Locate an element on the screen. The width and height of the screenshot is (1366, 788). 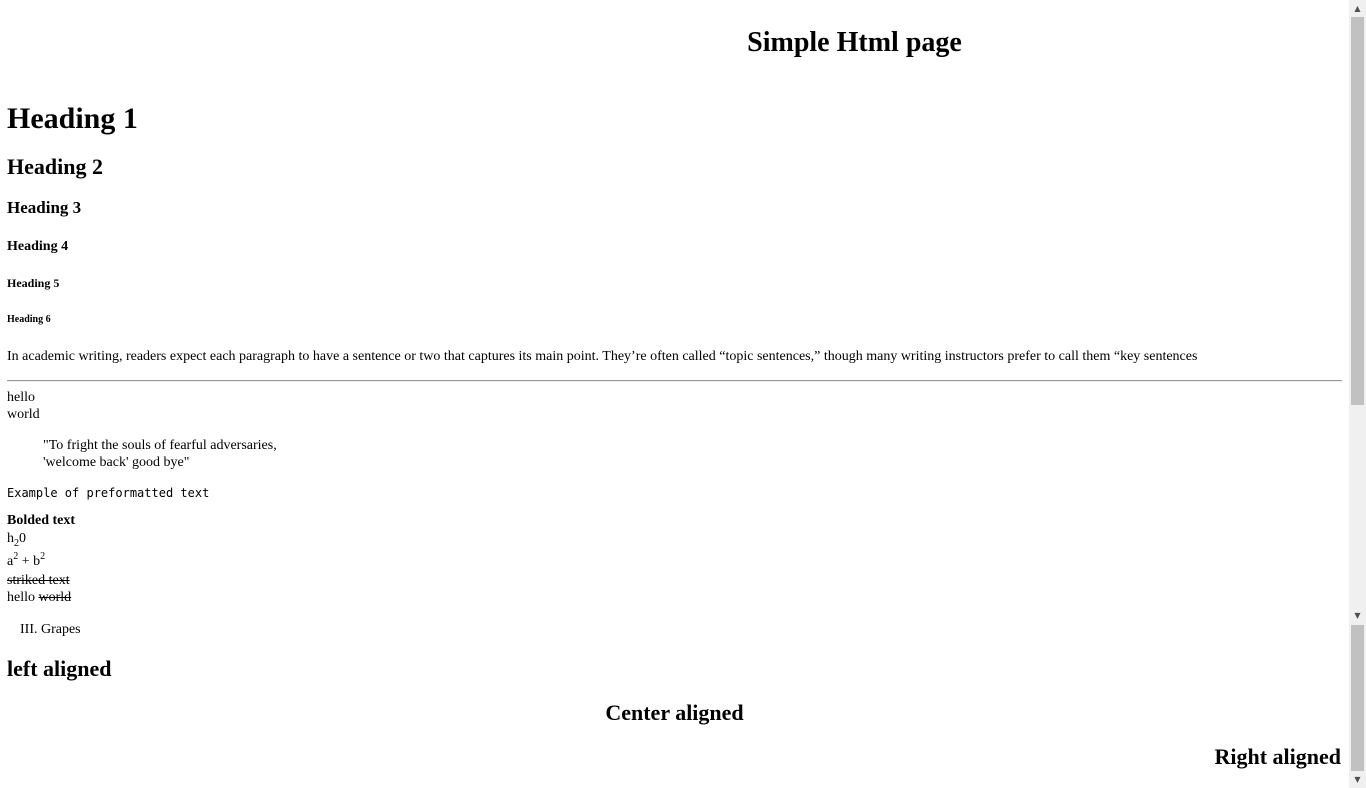
list-item: III. Grapes is located at coordinates (50, 629).